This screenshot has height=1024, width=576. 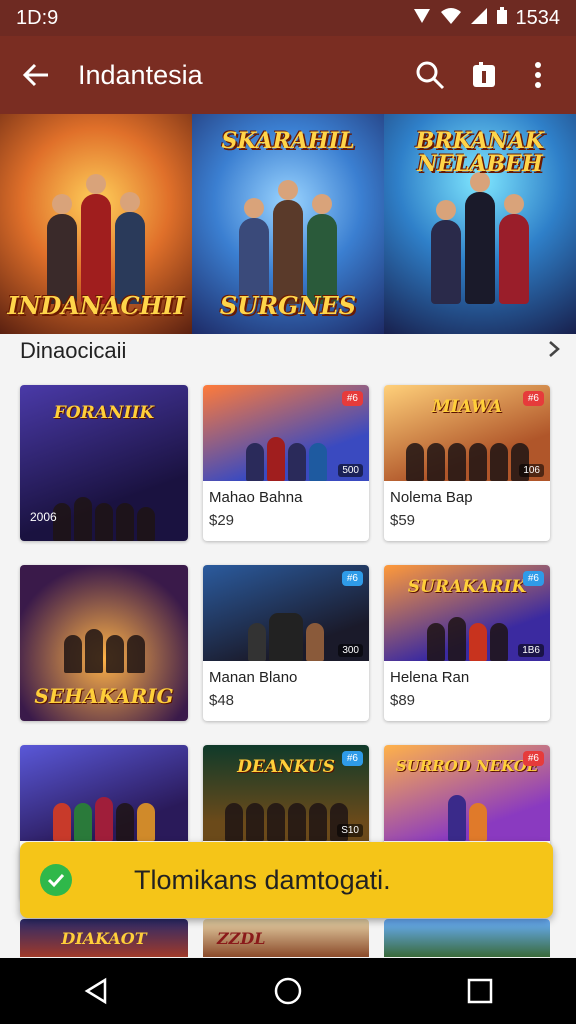 What do you see at coordinates (286, 793) in the screenshot?
I see `game-art: #6 DEANKUS S10` at bounding box center [286, 793].